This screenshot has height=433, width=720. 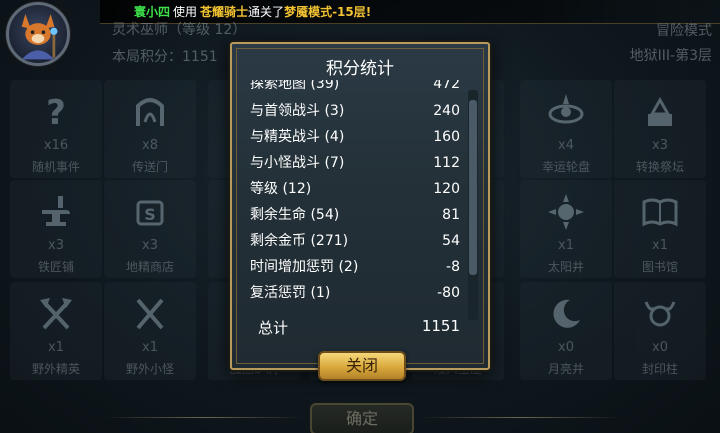 I want to click on event-tile: ? x16 随机事件, so click(x=56, y=129).